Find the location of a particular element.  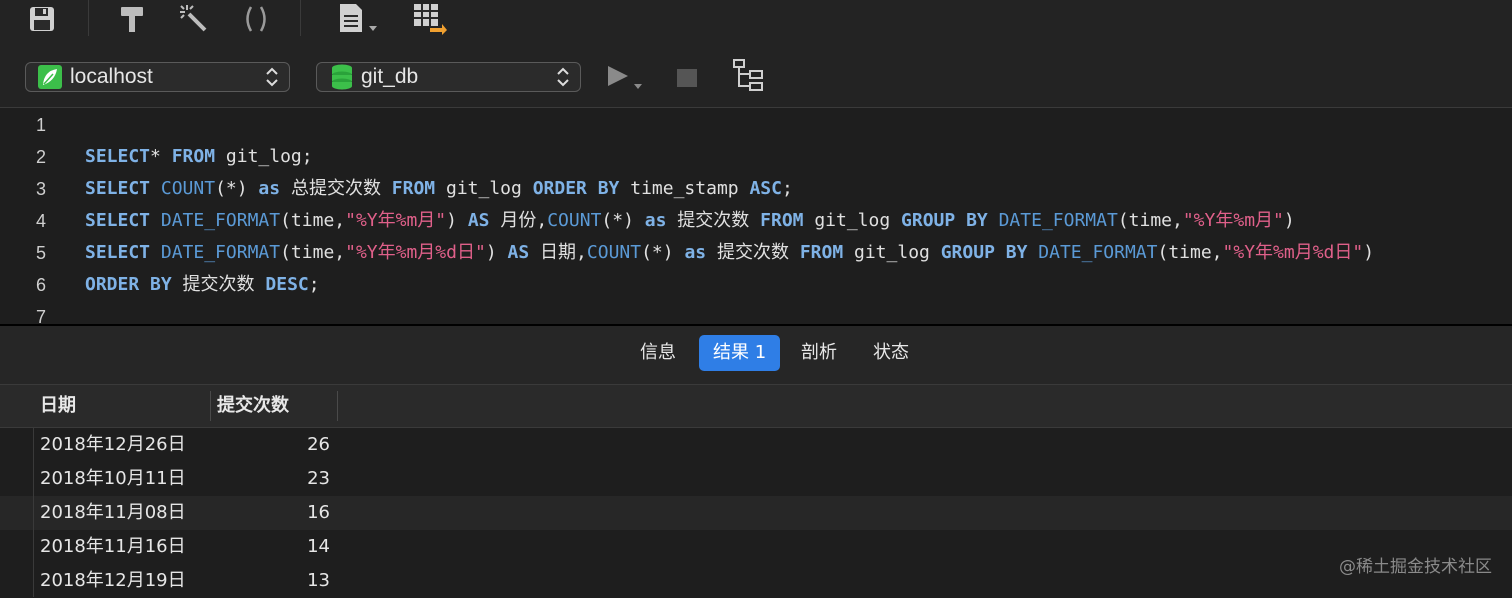

cell-count: 26 is located at coordinates (280, 445).